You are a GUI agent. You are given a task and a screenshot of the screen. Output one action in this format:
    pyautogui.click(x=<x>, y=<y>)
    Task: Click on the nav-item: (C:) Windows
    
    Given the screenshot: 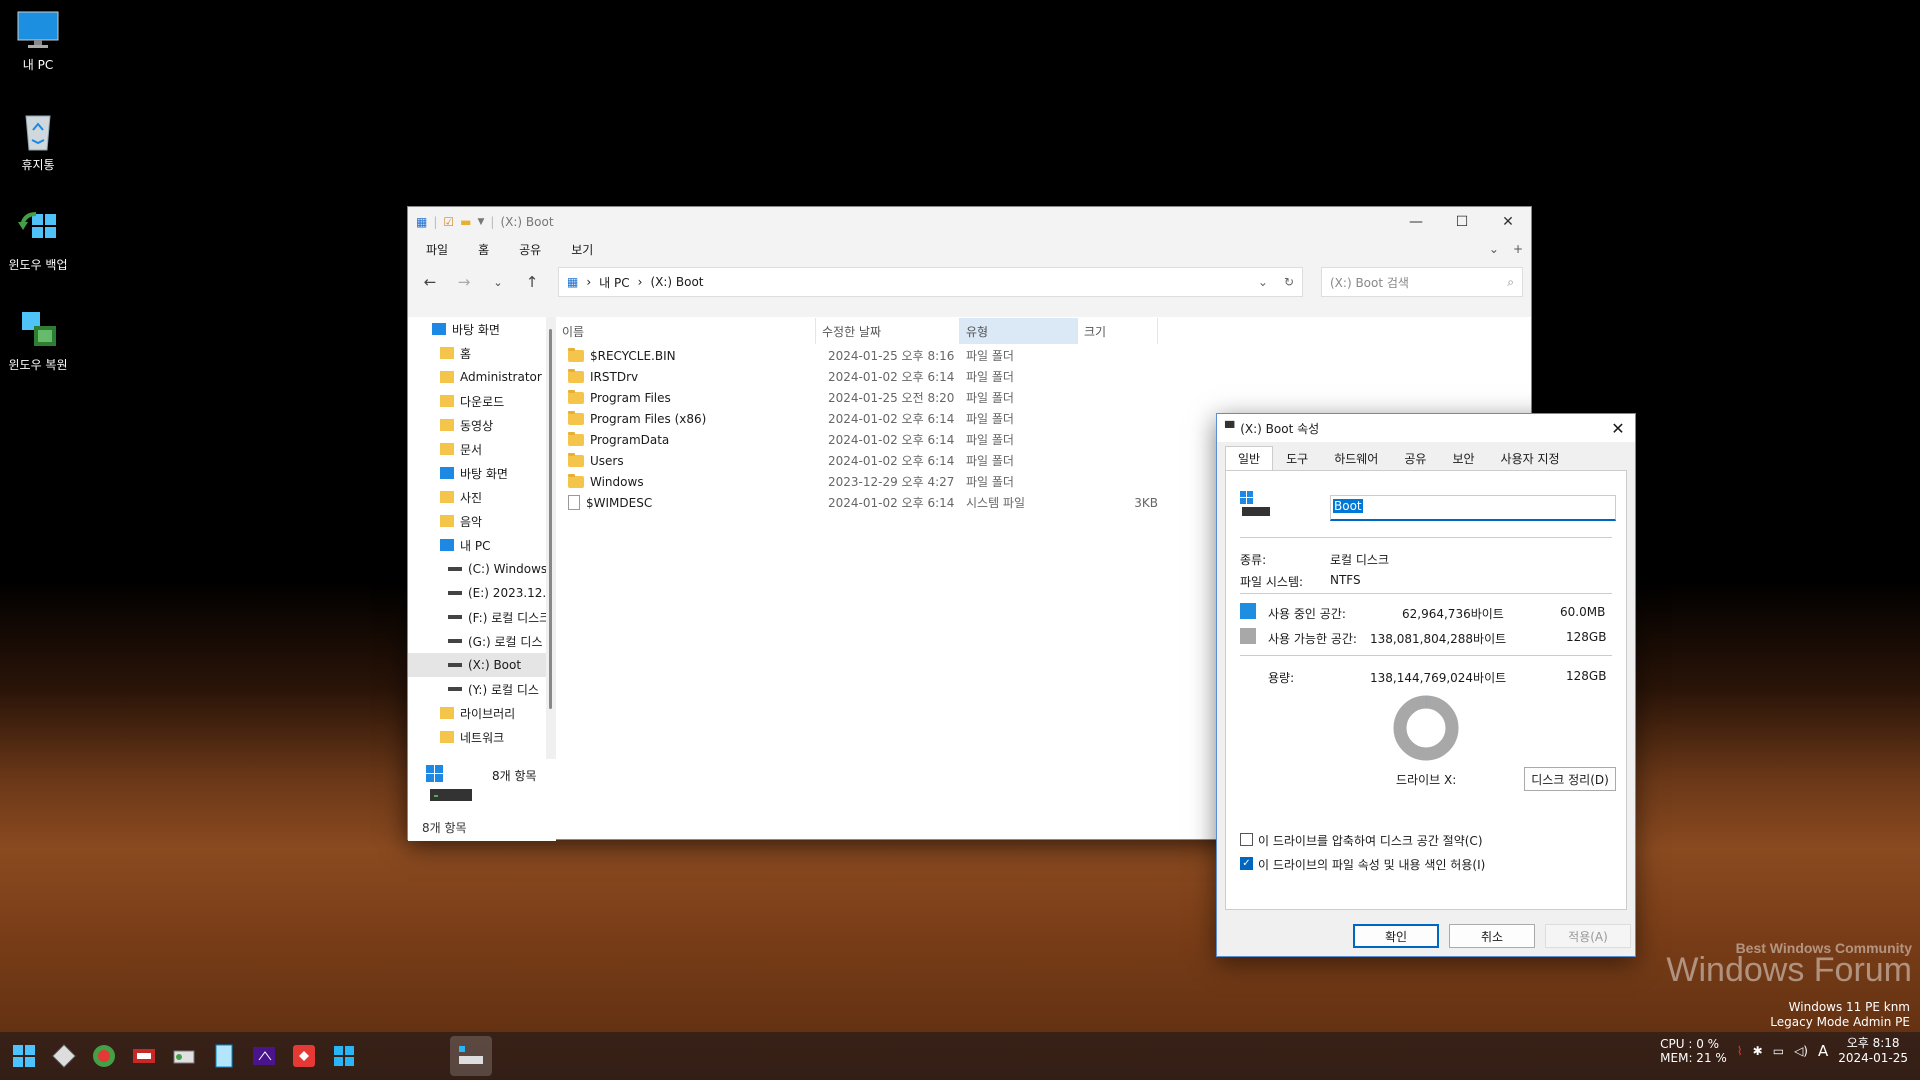 What is the action you would take?
    pyautogui.click(x=482, y=569)
    